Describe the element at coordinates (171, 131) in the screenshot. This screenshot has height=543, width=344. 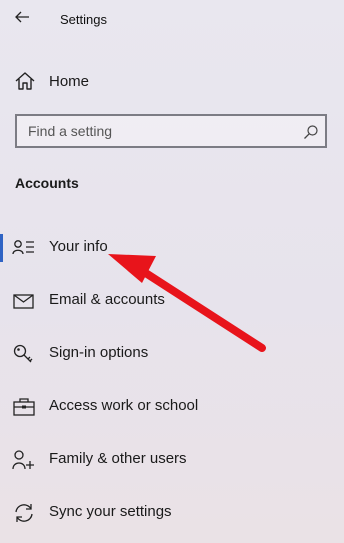
I see `search-input: Find a setting` at that location.